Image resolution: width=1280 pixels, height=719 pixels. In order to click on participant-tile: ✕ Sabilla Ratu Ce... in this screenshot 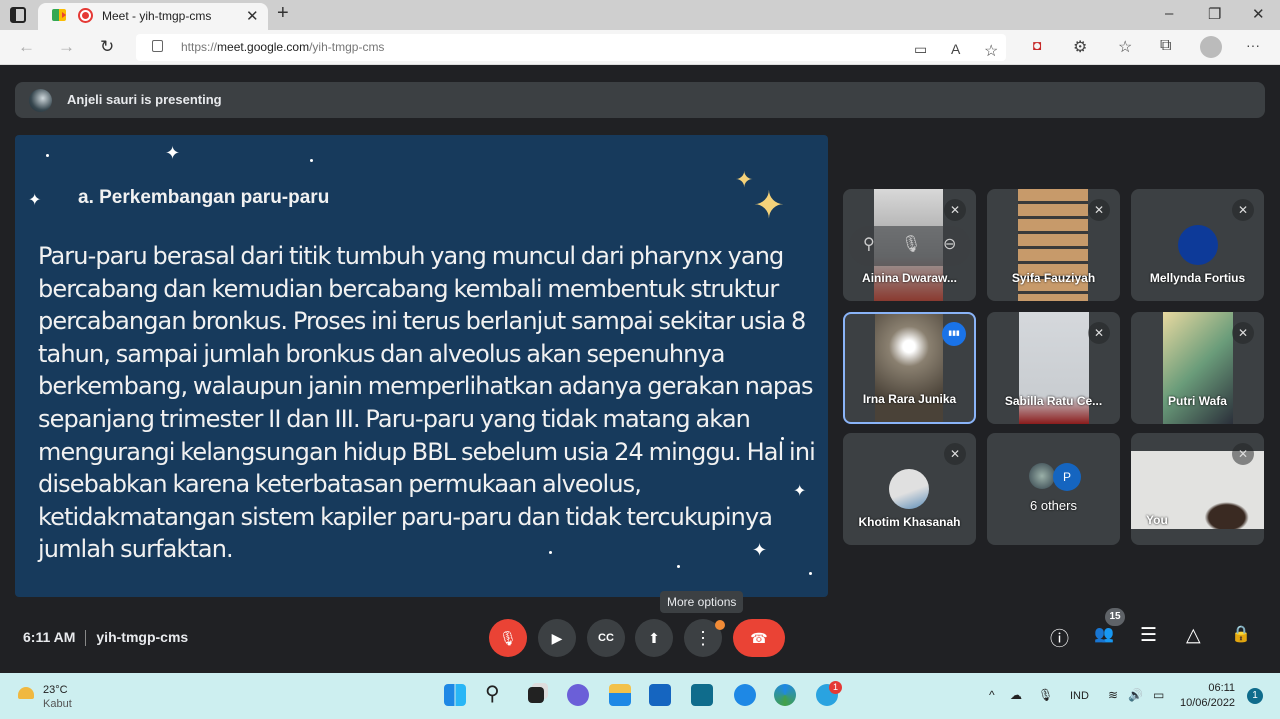, I will do `click(1053, 368)`.